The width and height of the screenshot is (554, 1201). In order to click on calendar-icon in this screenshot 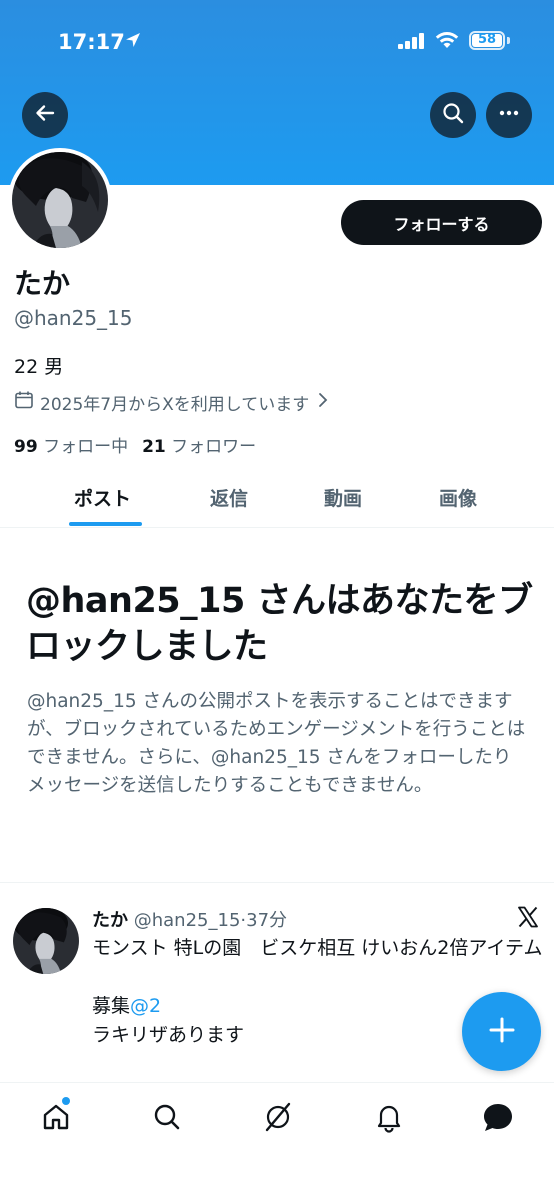, I will do `click(27, 402)`.